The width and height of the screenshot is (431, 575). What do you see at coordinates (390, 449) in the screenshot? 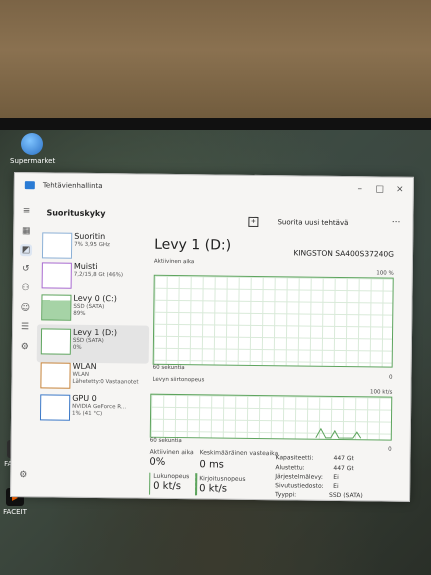
I see `graph2-min: 0` at bounding box center [390, 449].